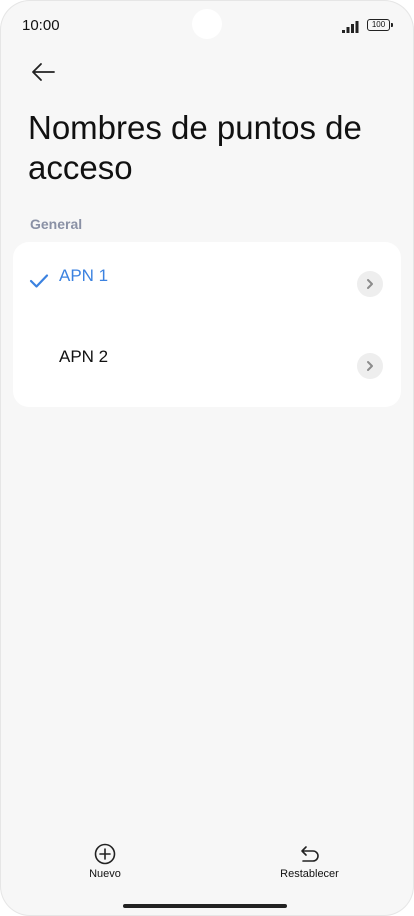 The height and width of the screenshot is (916, 414). What do you see at coordinates (350, 27) in the screenshot?
I see `signal-icon` at bounding box center [350, 27].